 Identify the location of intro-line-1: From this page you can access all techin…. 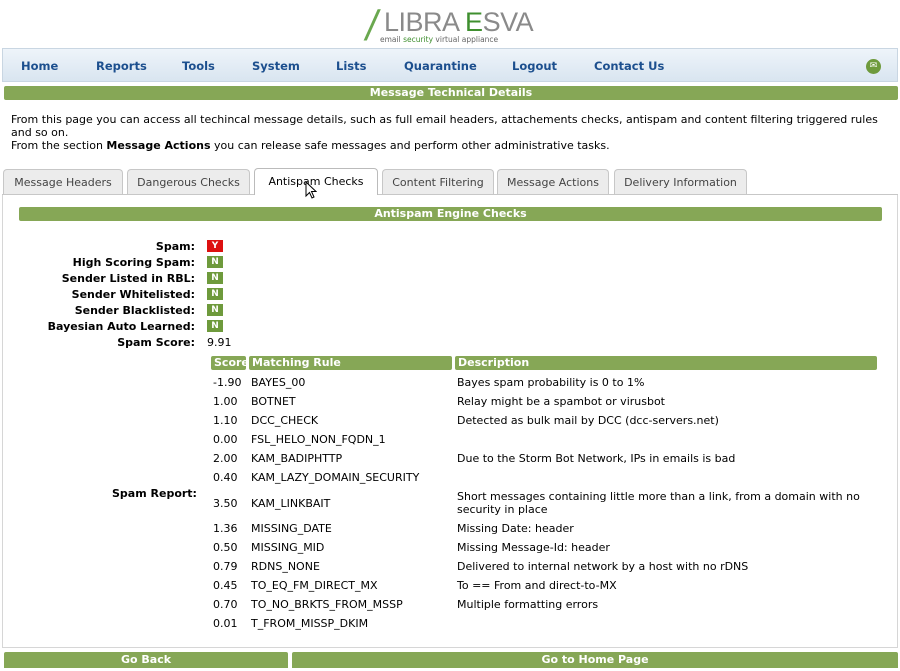
(444, 126).